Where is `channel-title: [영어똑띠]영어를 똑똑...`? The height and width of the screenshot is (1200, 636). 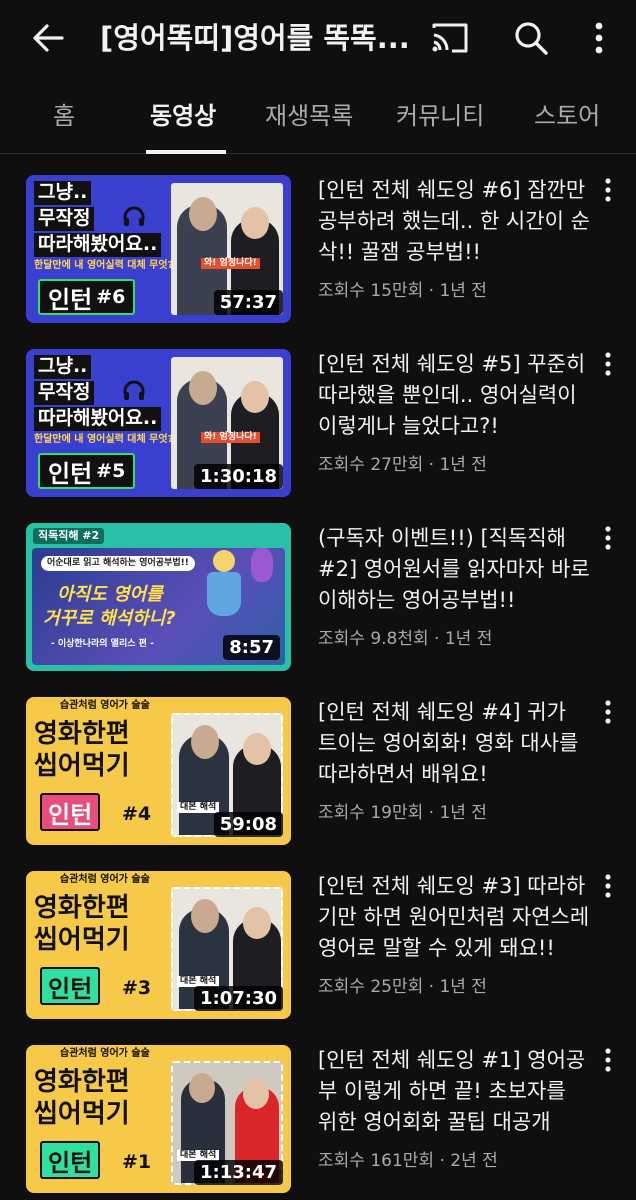 channel-title: [영어똑띠]영어를 똑똑... is located at coordinates (255, 38).